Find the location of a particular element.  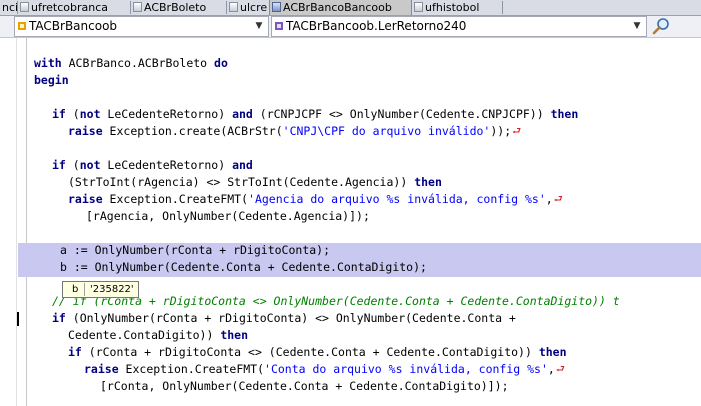

tab-ufretcobranca: ufretcobranca is located at coordinates (74, 7).